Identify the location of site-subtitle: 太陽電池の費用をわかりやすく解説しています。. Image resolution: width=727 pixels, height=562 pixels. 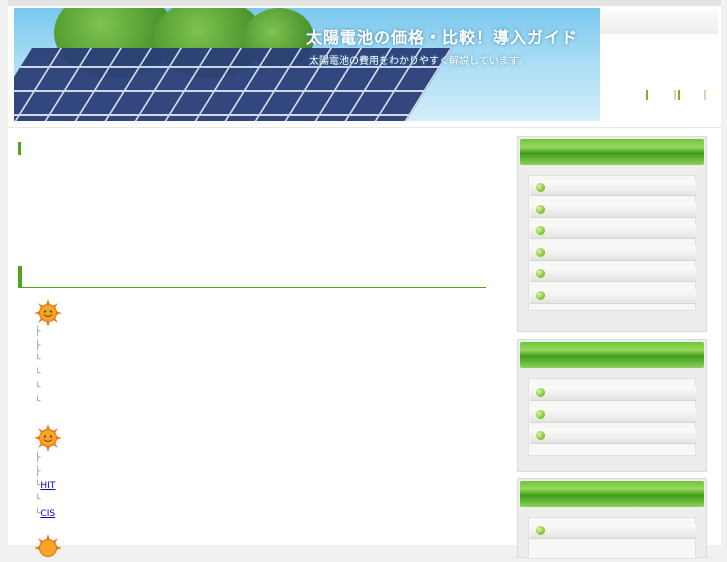
(418, 61).